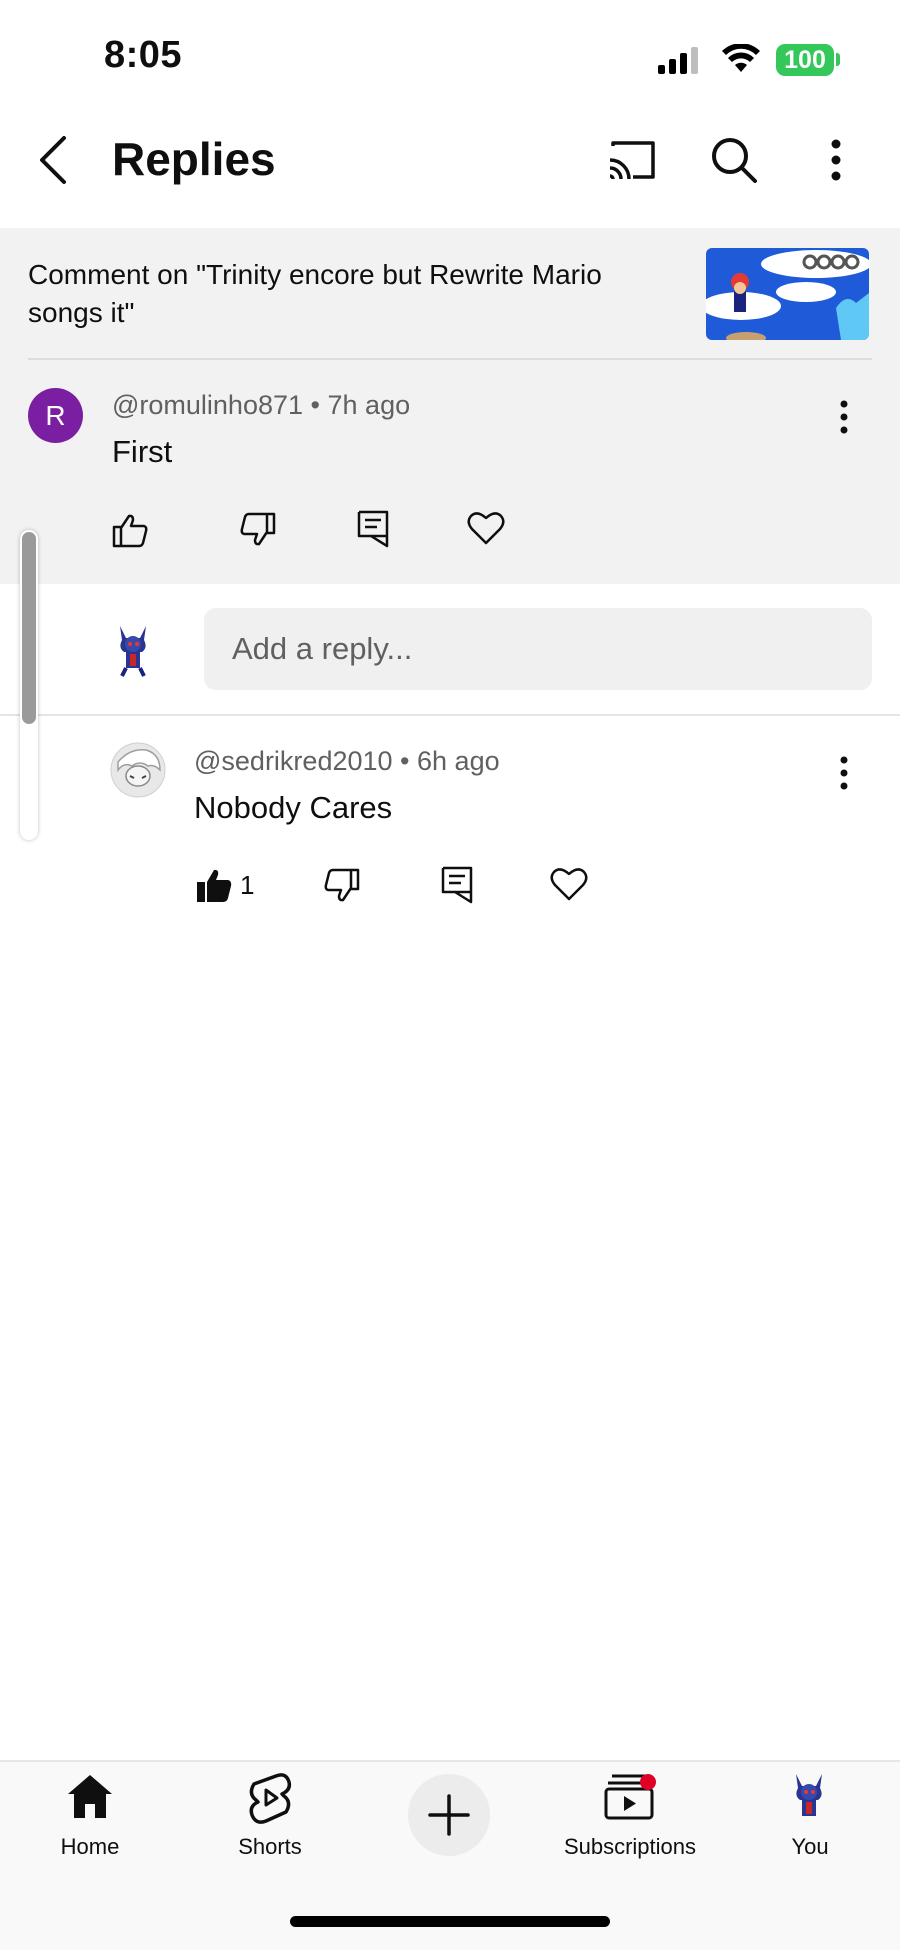 The image size is (900, 1950). Describe the element at coordinates (90, 1796) in the screenshot. I see `home-icon` at that location.